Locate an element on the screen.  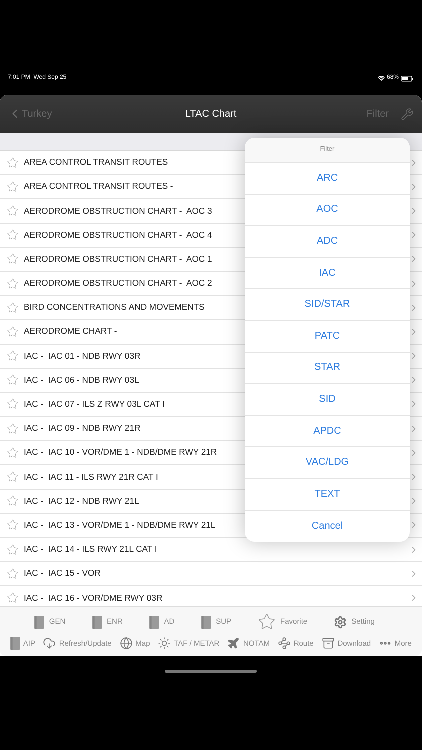
filter-option: SID/STAR is located at coordinates (327, 305).